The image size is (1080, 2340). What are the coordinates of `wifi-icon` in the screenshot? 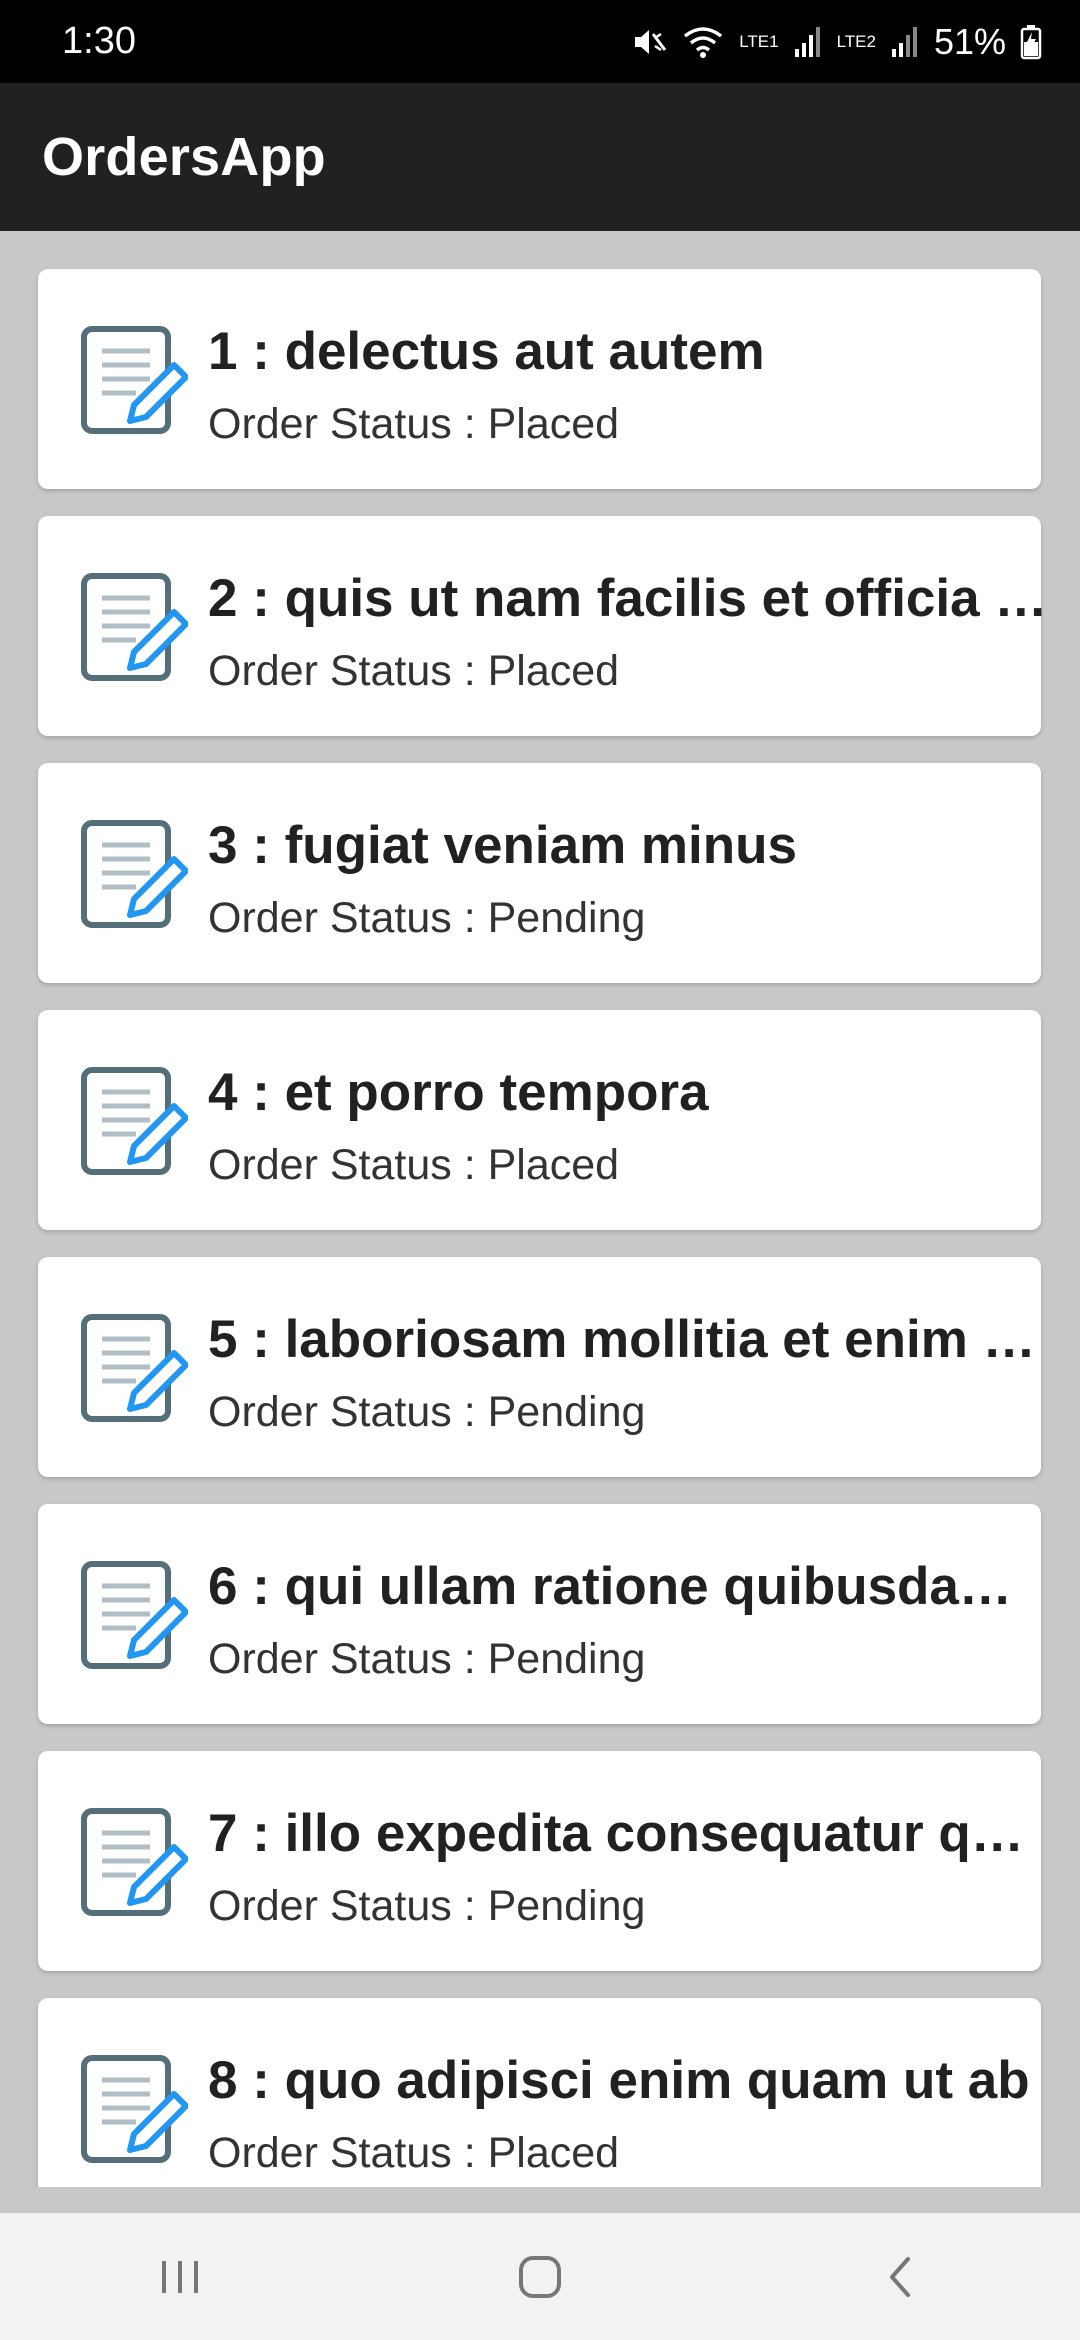 It's located at (703, 42).